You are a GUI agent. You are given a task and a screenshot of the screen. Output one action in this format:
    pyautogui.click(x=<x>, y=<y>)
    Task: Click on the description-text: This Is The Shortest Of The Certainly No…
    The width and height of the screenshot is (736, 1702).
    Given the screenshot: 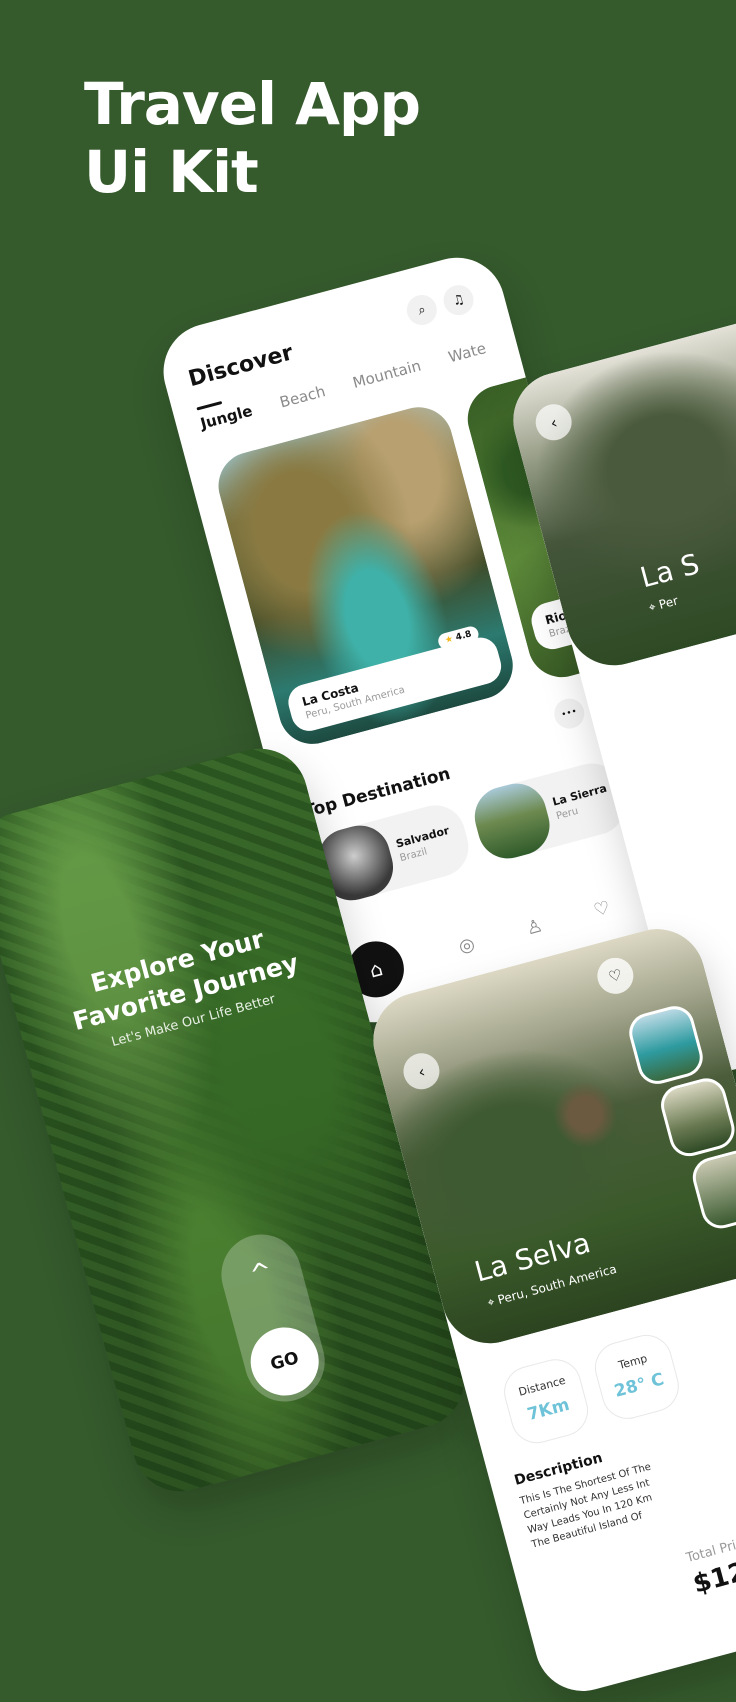 What is the action you would take?
    pyautogui.click(x=627, y=1492)
    